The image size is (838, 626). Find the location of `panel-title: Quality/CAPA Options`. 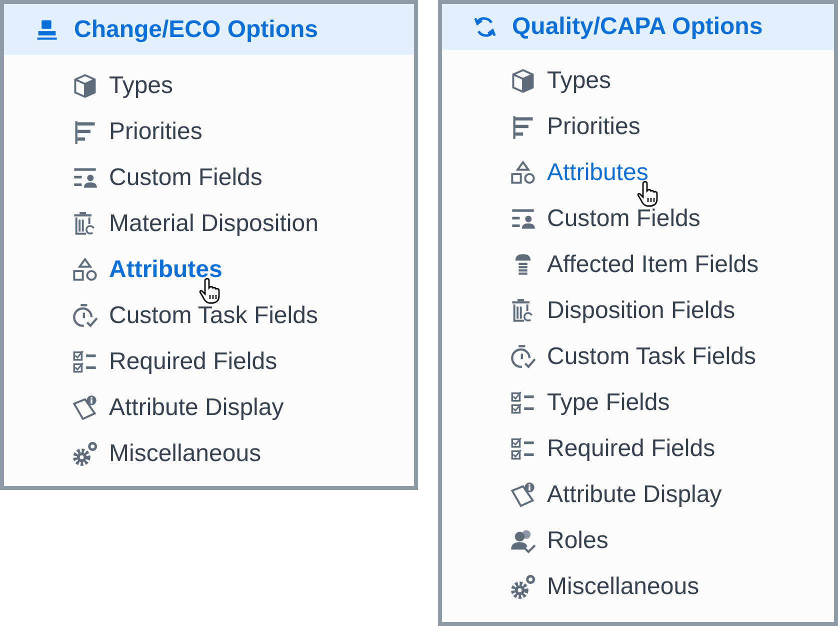

panel-title: Quality/CAPA Options is located at coordinates (637, 27).